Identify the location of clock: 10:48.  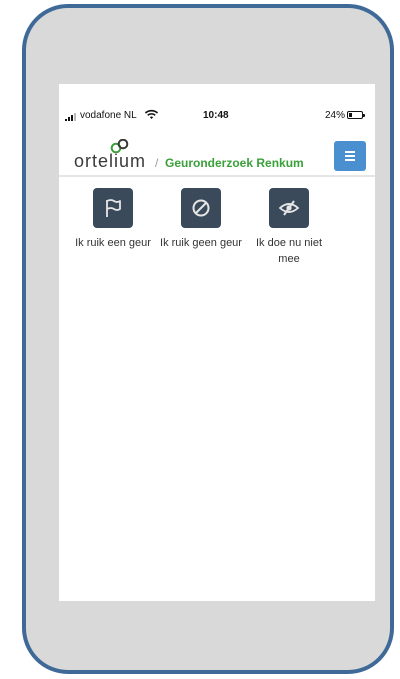
(216, 115).